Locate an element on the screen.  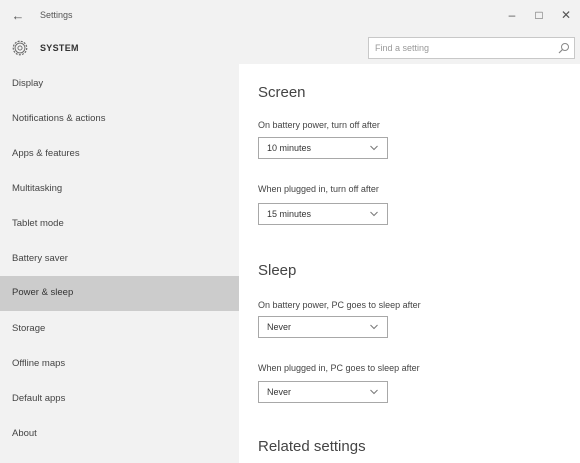
search-placeholder: Find a setting is located at coordinates (402, 48).